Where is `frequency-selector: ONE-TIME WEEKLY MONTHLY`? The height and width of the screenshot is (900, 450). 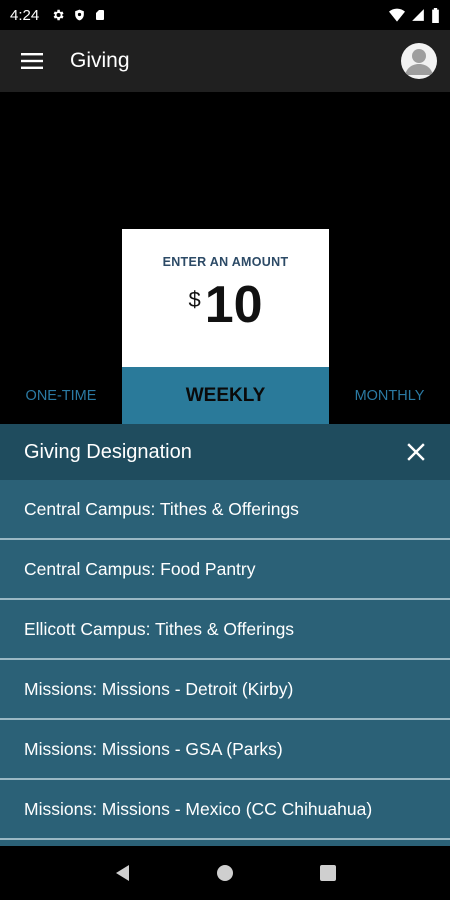
frequency-selector: ONE-TIME WEEKLY MONTHLY is located at coordinates (225, 395).